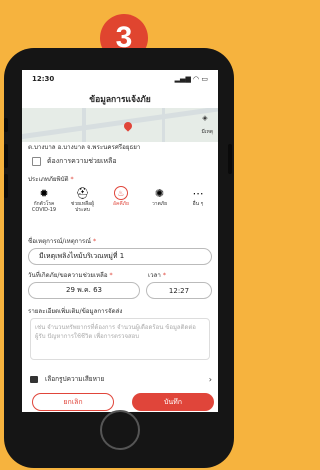 Image resolution: width=320 pixels, height=470 pixels. I want to click on volume-down-button, so click(6, 186).